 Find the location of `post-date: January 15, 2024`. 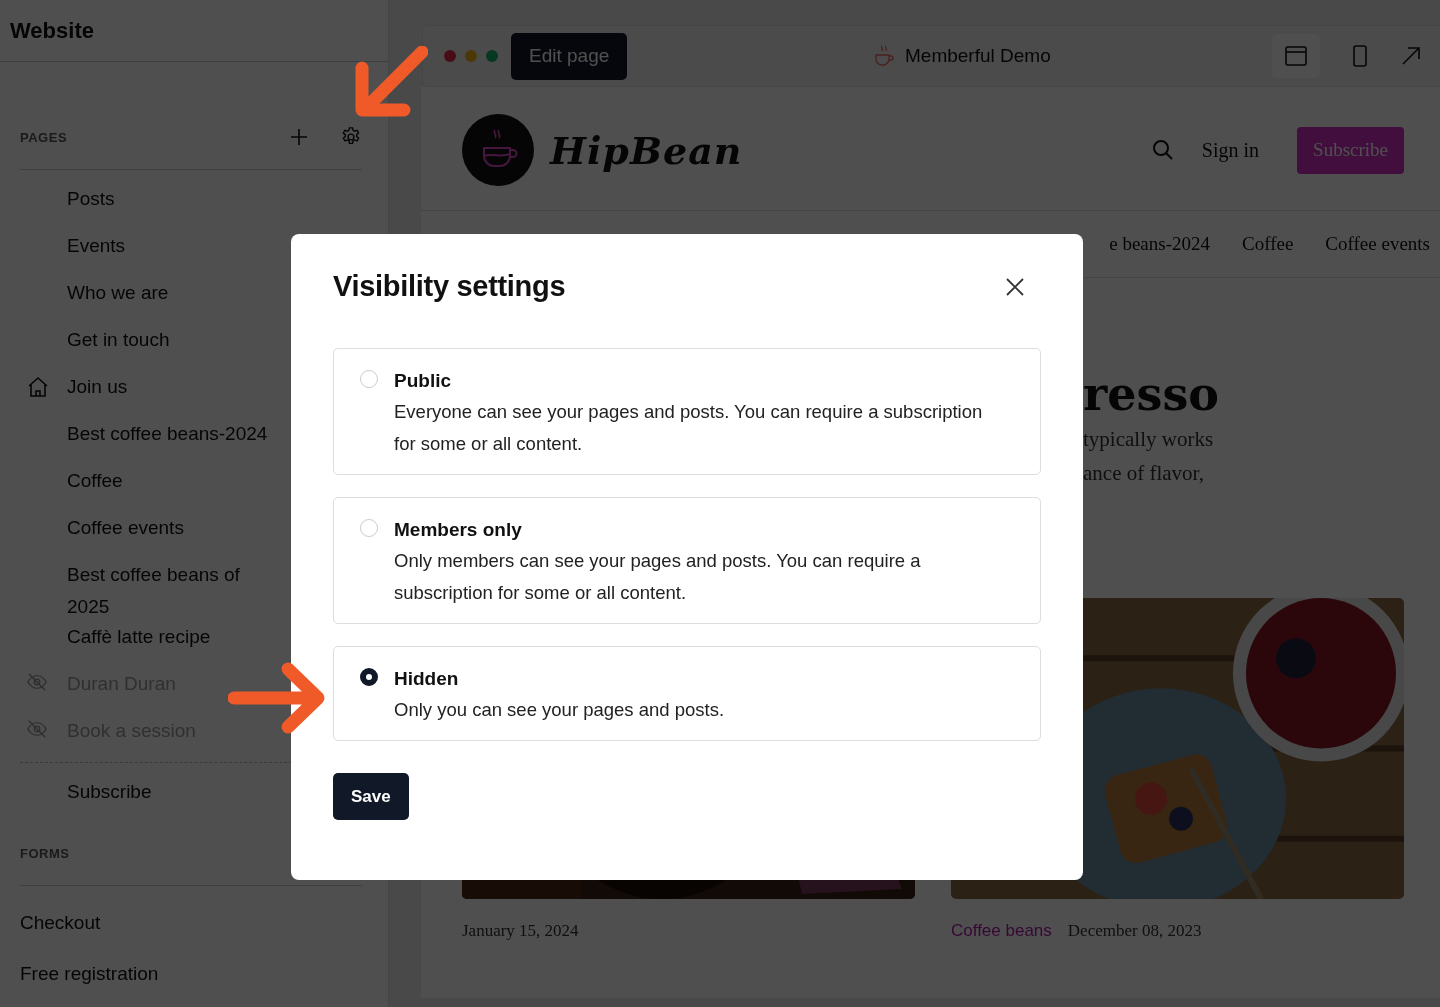

post-date: January 15, 2024 is located at coordinates (520, 931).